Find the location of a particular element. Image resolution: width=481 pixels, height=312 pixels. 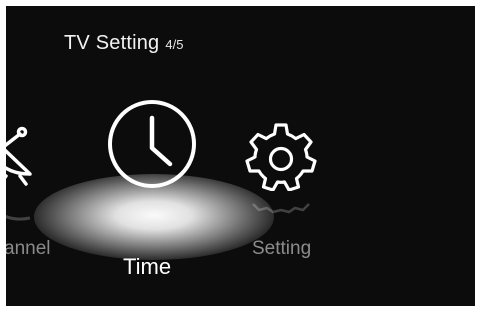

menu-item-label: Time is located at coordinates (147, 266).